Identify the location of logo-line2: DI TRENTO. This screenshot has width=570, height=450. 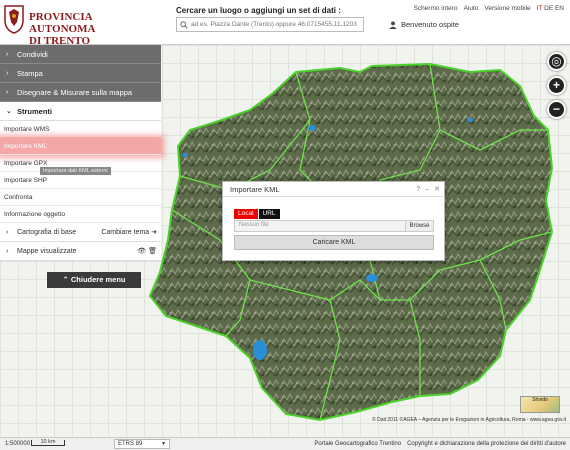
(60, 41).